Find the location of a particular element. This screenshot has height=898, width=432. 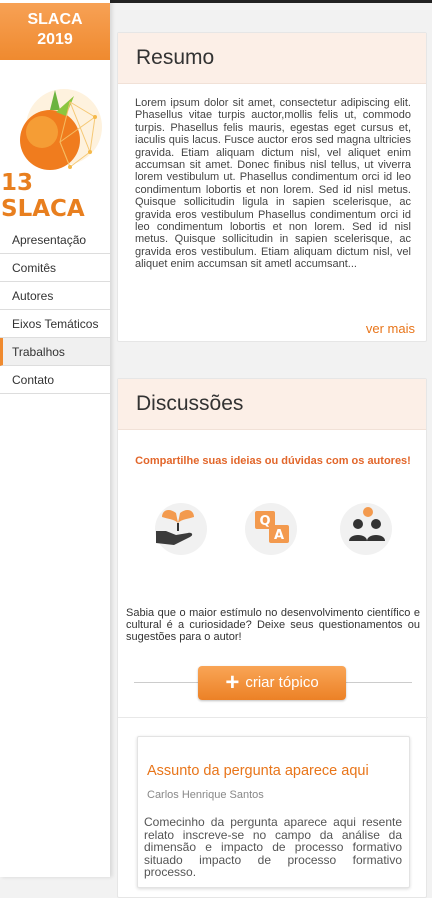

sidebar-item-autores: Autores is located at coordinates (55, 296).